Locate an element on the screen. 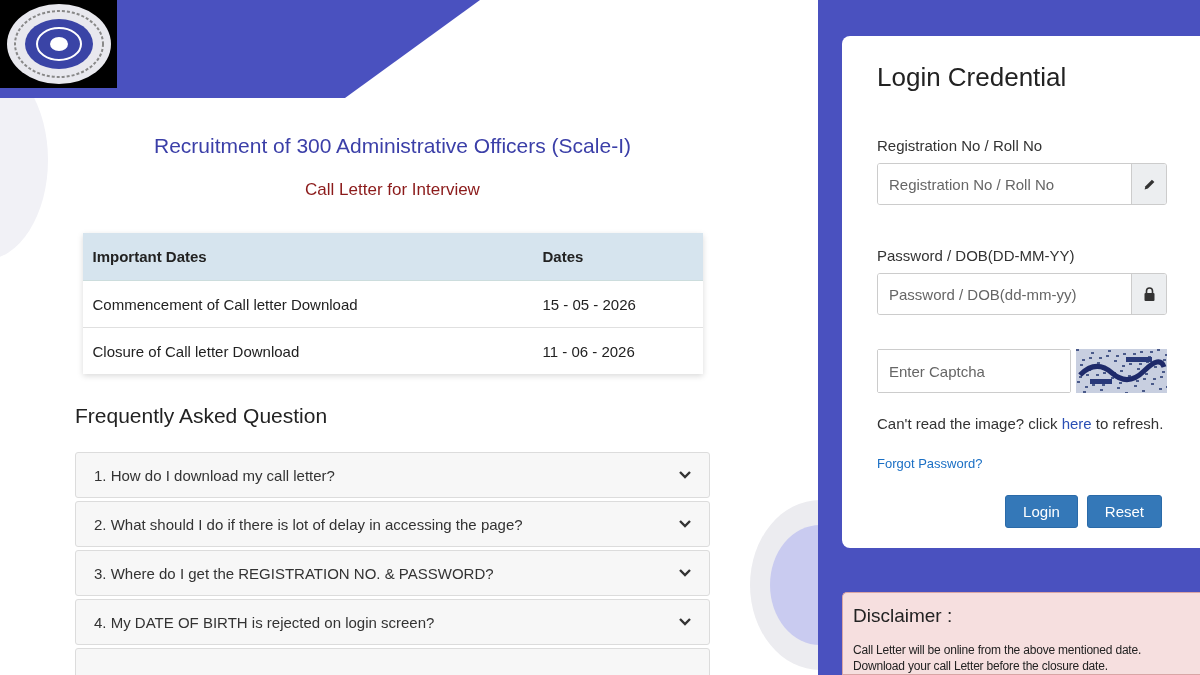 The height and width of the screenshot is (675, 1200). refresh-link: here is located at coordinates (1076, 423).